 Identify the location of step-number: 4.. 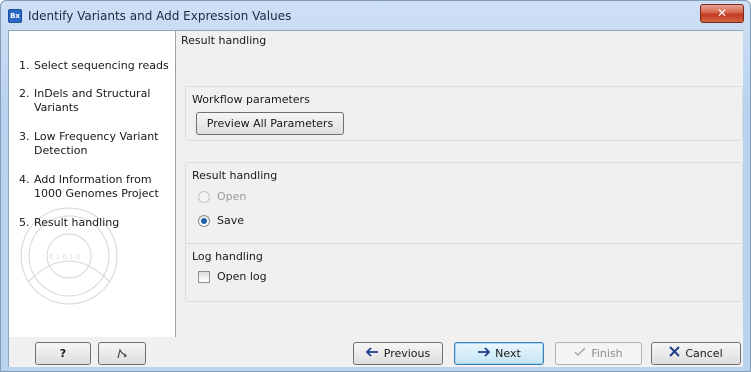
(24, 179).